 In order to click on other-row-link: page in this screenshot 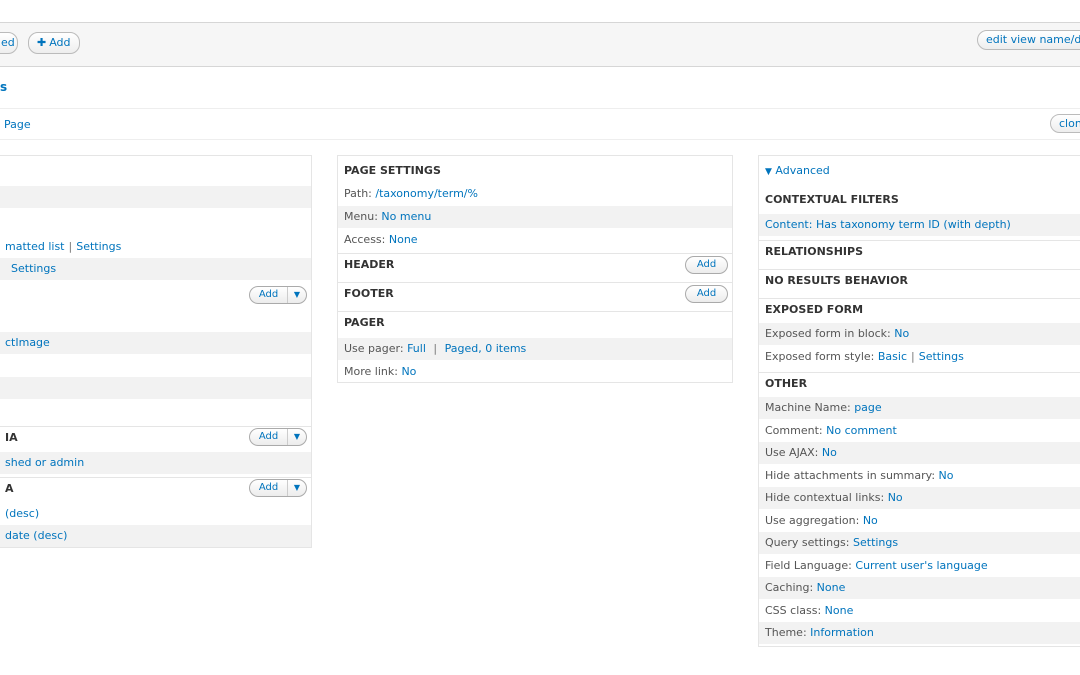, I will do `click(867, 407)`.